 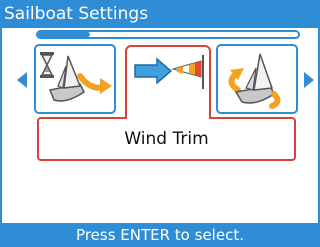 I want to click on carousel-item-timed-turn, so click(x=75, y=79).